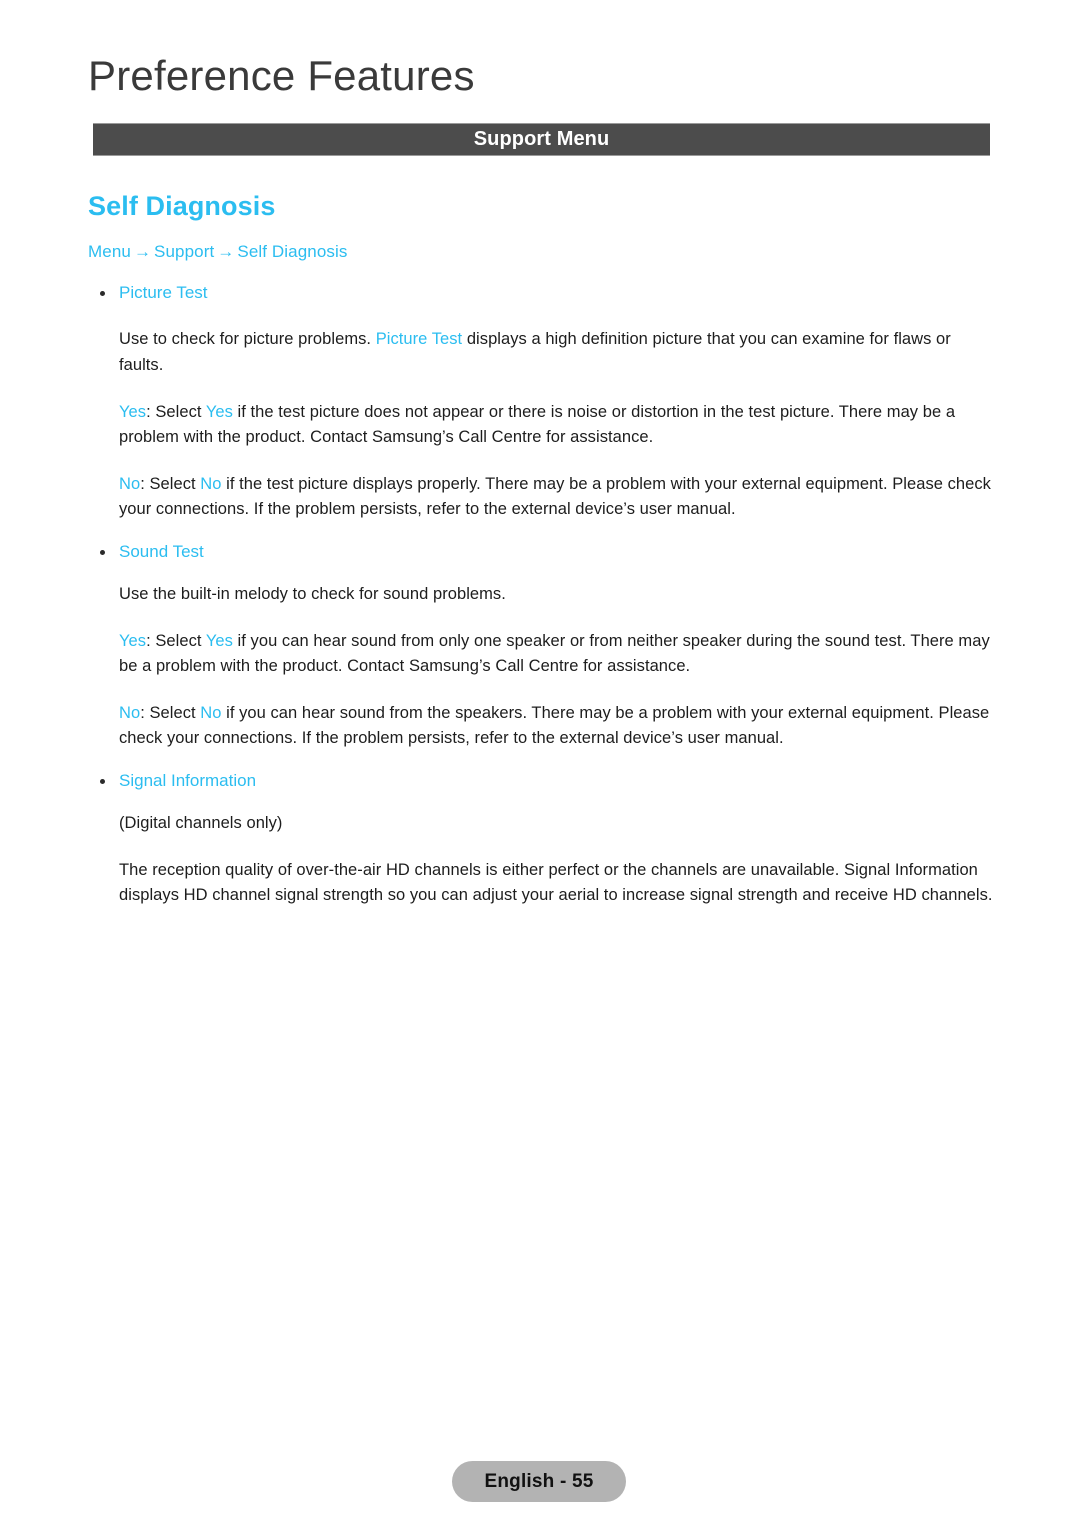 The height and width of the screenshot is (1534, 1080). What do you see at coordinates (541, 252) in the screenshot?
I see `breadcrumb: Menu → Support → Self Diagnosis` at bounding box center [541, 252].